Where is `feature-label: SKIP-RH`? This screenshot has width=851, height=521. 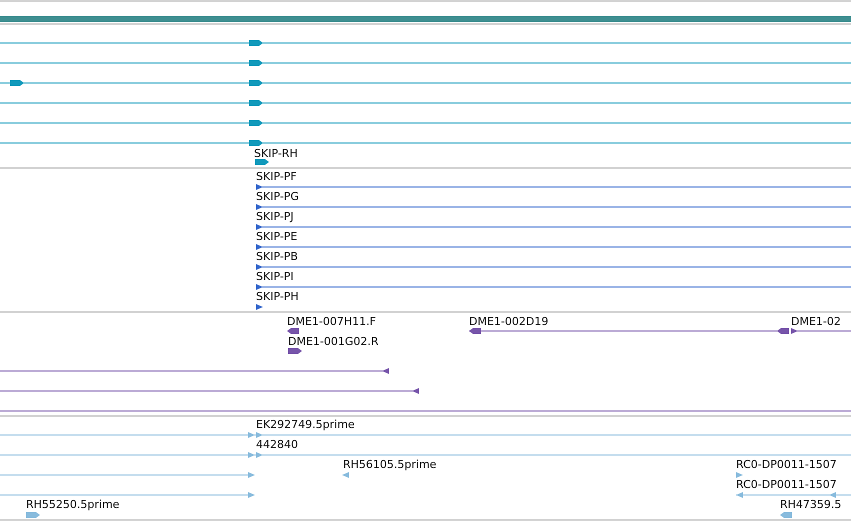
feature-label: SKIP-RH is located at coordinates (276, 153).